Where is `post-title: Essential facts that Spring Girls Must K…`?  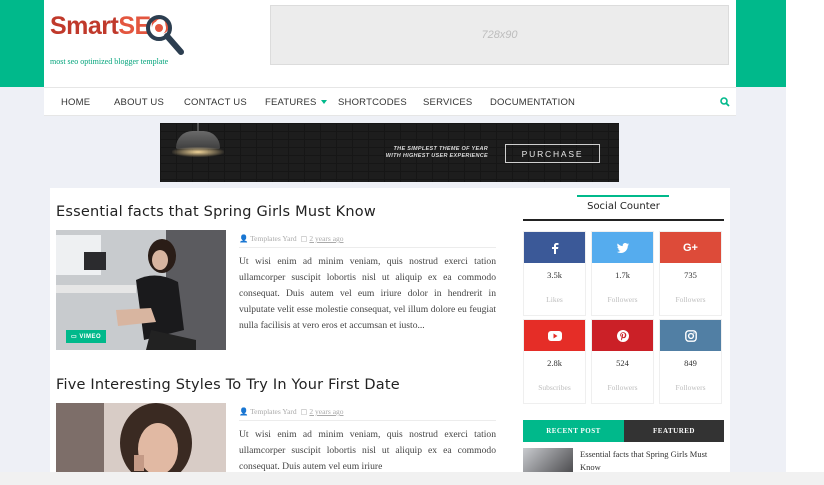
post-title: Essential facts that Spring Girls Must K… is located at coordinates (216, 212).